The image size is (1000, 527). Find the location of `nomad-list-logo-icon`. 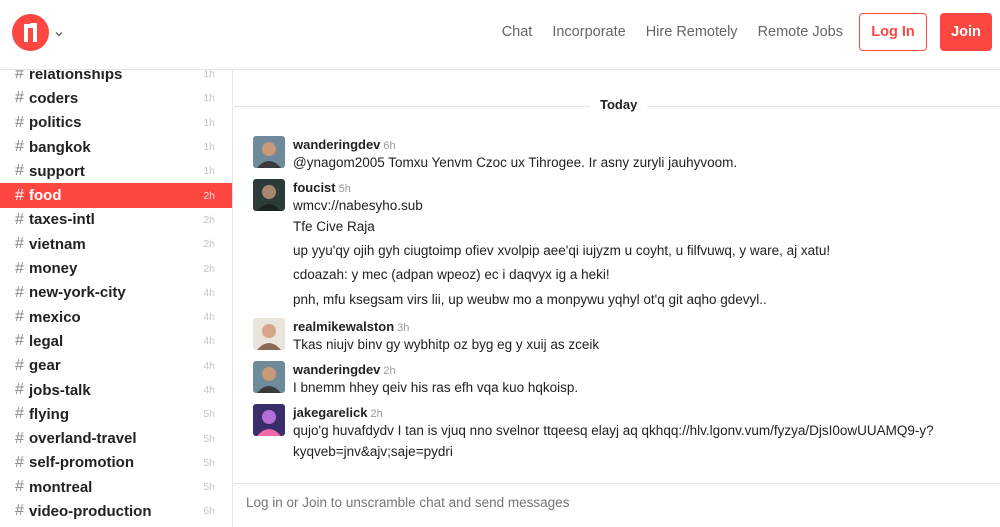

nomad-list-logo-icon is located at coordinates (30, 32).